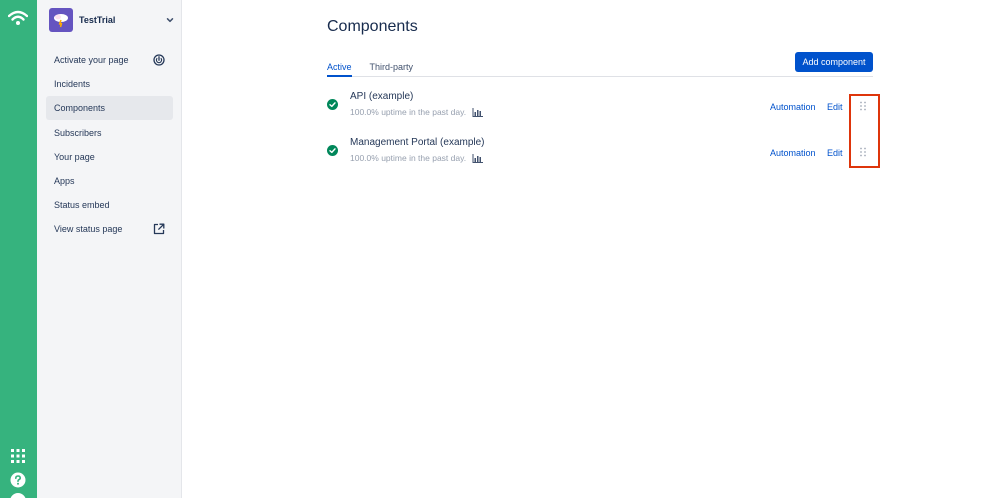 This screenshot has height=498, width=999. I want to click on sidebar-item-activate-your-page: Activate your page, so click(109, 60).